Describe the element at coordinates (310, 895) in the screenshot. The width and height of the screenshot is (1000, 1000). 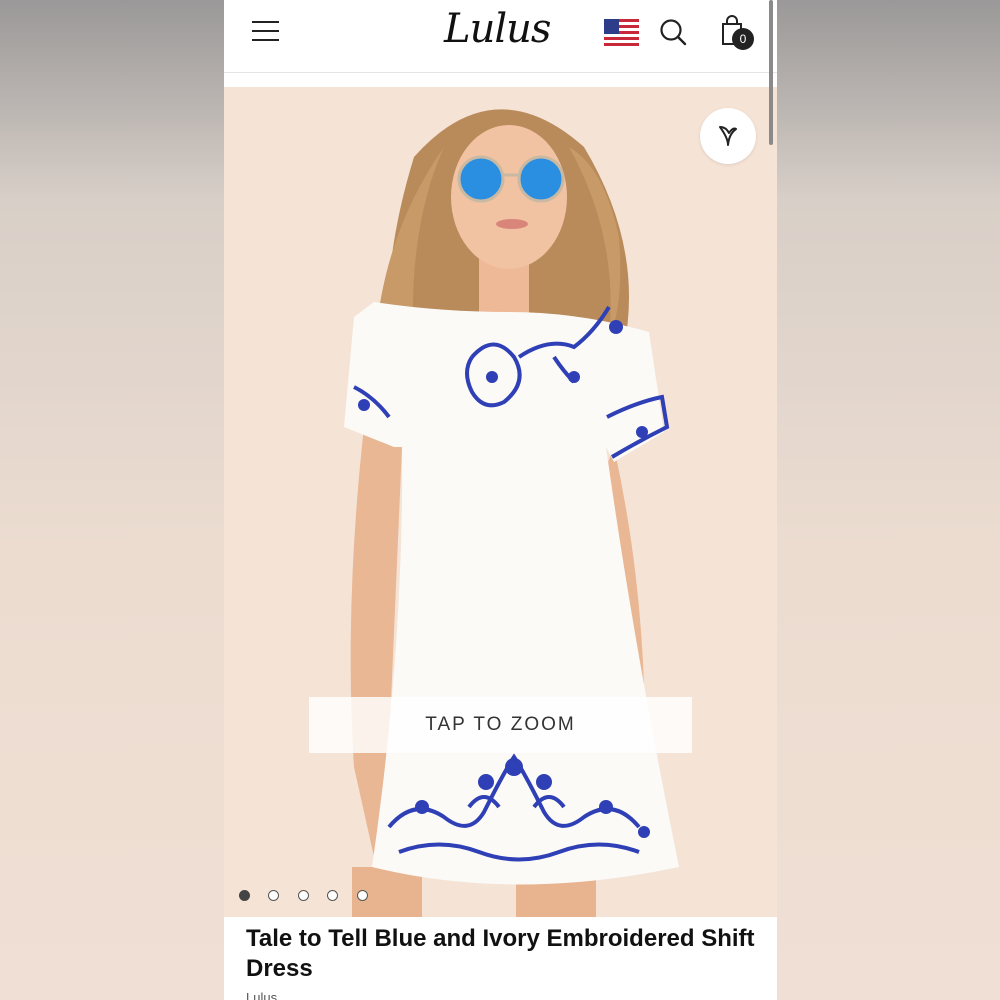
I see `carousel-dots` at that location.